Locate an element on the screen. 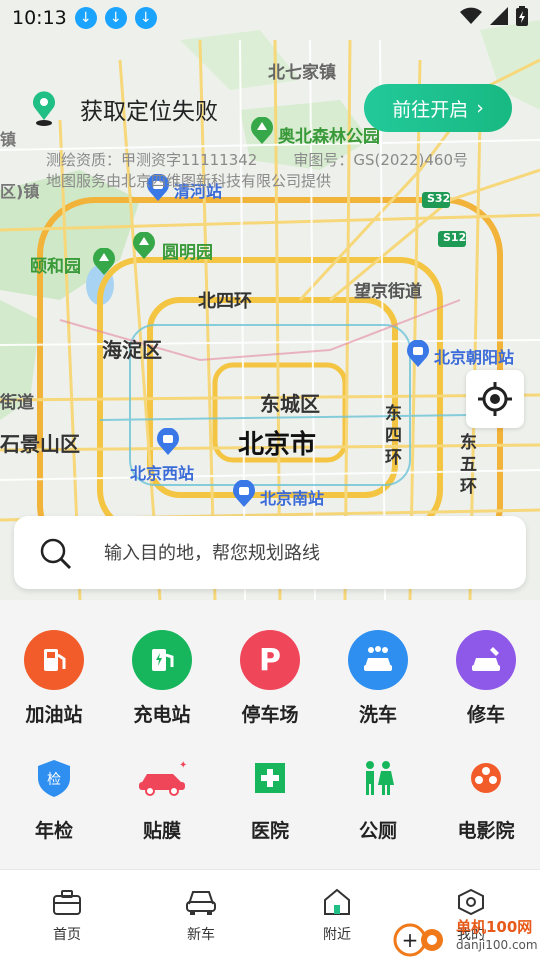  location-error-text: 获取定位失败 is located at coordinates (149, 112).